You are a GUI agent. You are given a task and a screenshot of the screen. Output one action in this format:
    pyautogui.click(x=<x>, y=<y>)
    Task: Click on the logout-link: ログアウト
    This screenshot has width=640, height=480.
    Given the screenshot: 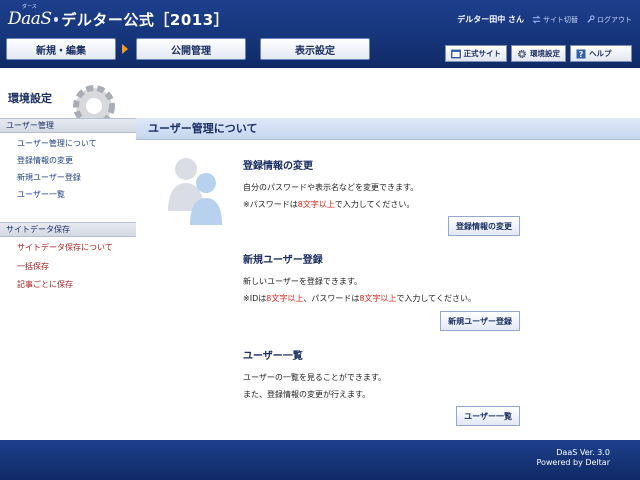 What is the action you would take?
    pyautogui.click(x=609, y=20)
    